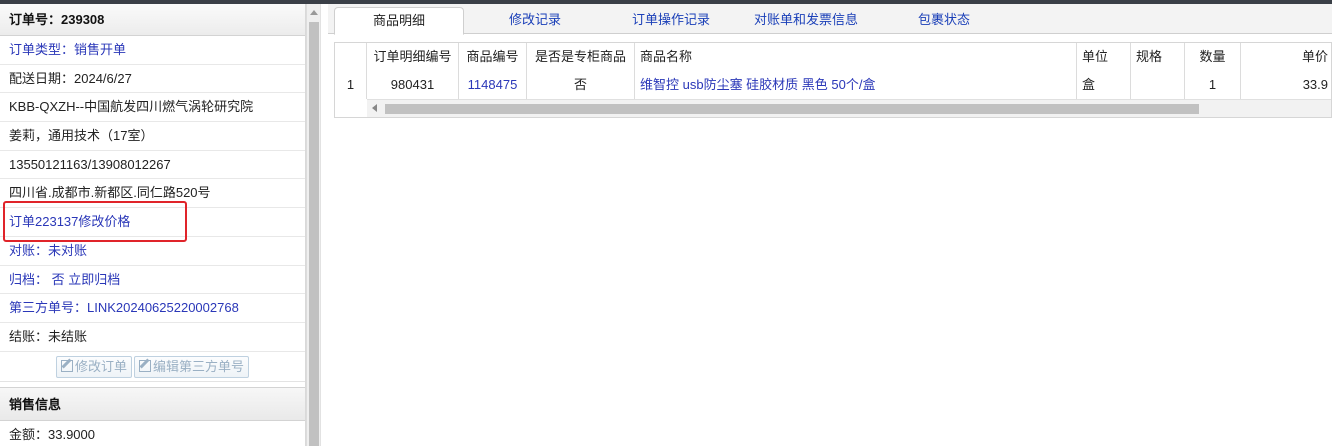 Image resolution: width=1332 pixels, height=446 pixels. What do you see at coordinates (152, 50) in the screenshot?
I see `order-type-row: 订单类型：销售开单` at bounding box center [152, 50].